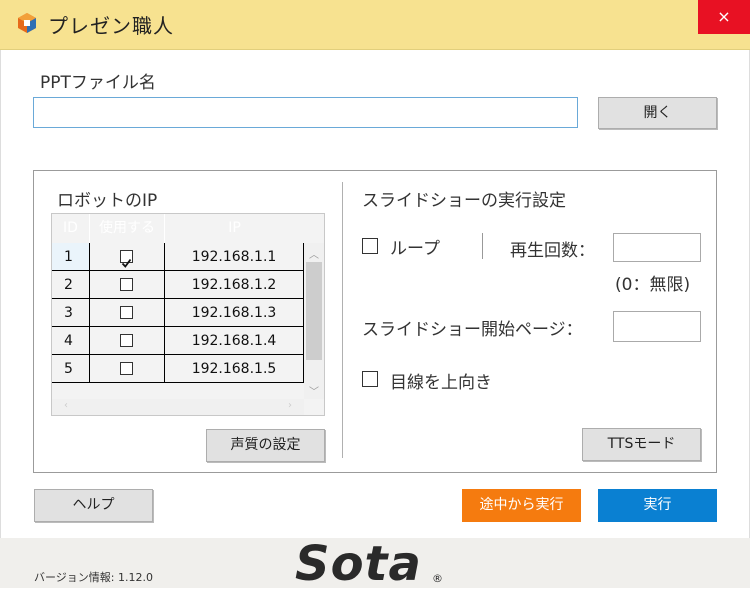 The image size is (750, 592). What do you see at coordinates (657, 113) in the screenshot?
I see `open-button: 開く` at bounding box center [657, 113].